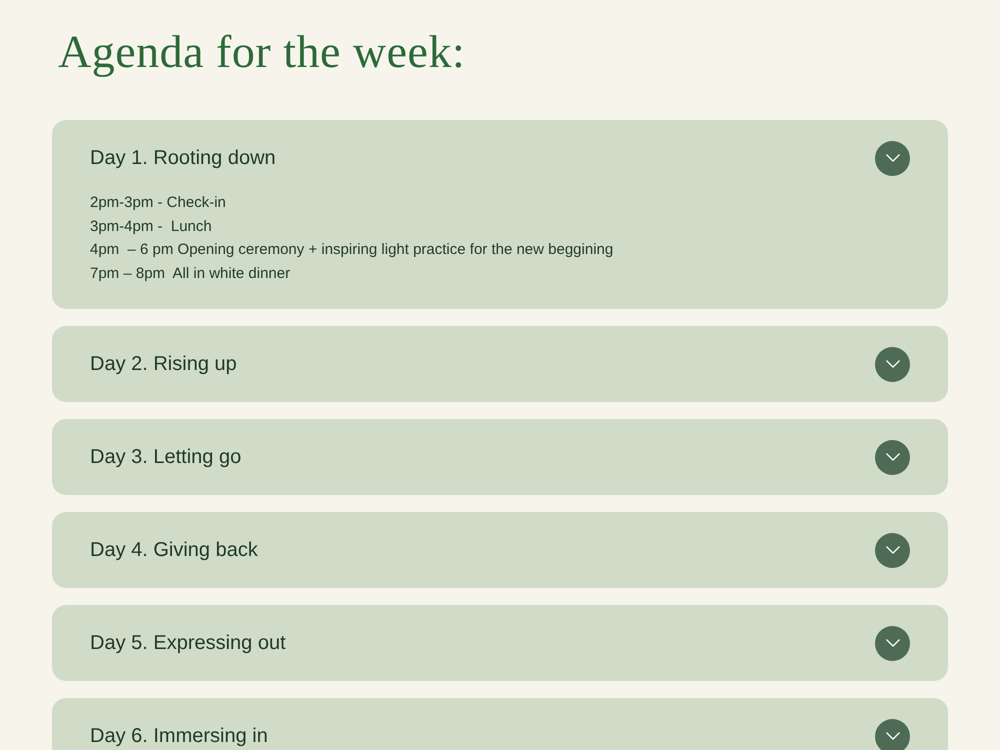 Image resolution: width=1000 pixels, height=750 pixels. I want to click on schedule-item: 2pm-3pm - Check-in, so click(158, 203).